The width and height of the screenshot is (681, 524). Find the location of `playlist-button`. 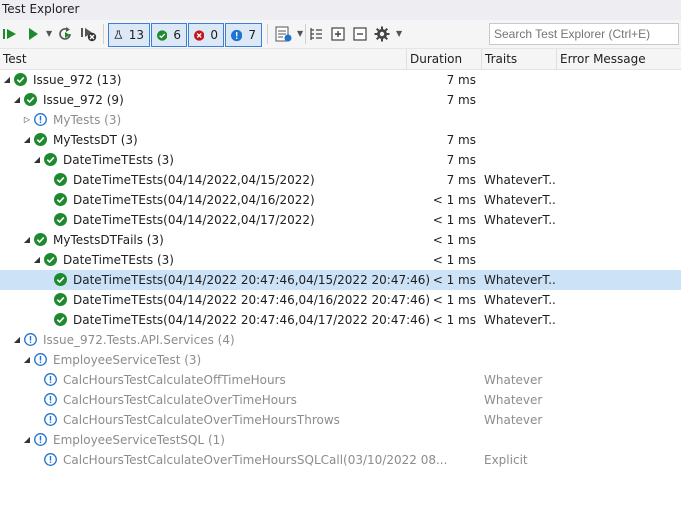

playlist-button is located at coordinates (283, 34).